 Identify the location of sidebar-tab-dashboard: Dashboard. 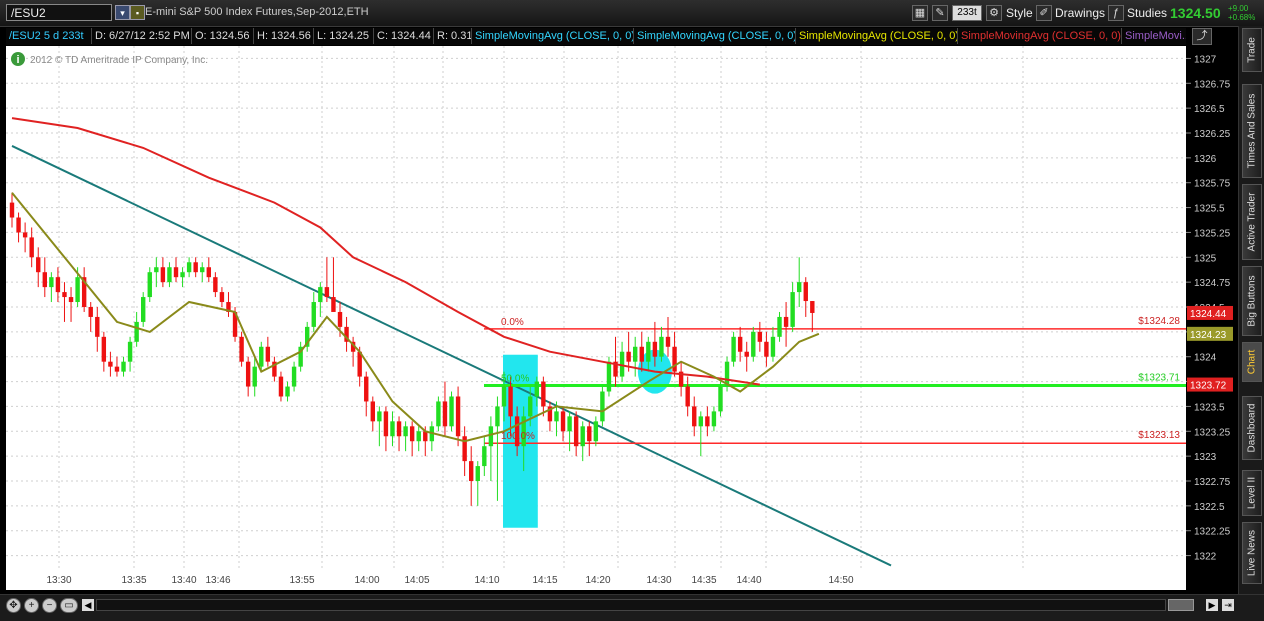
(1252, 428).